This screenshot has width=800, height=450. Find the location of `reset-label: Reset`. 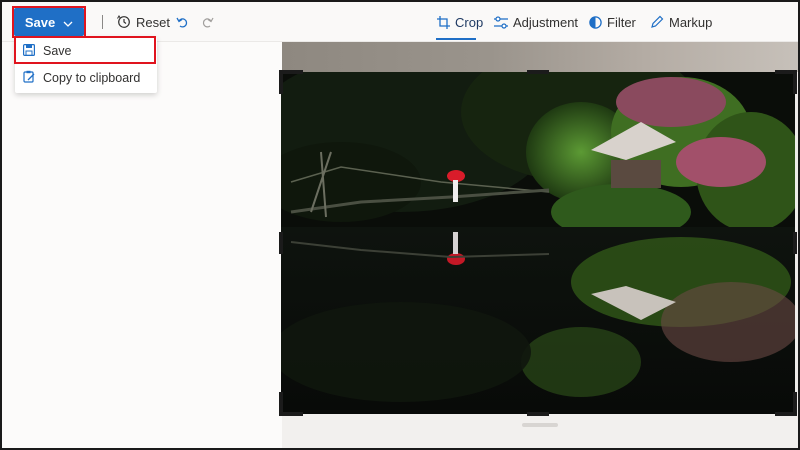

reset-label: Reset is located at coordinates (153, 22).